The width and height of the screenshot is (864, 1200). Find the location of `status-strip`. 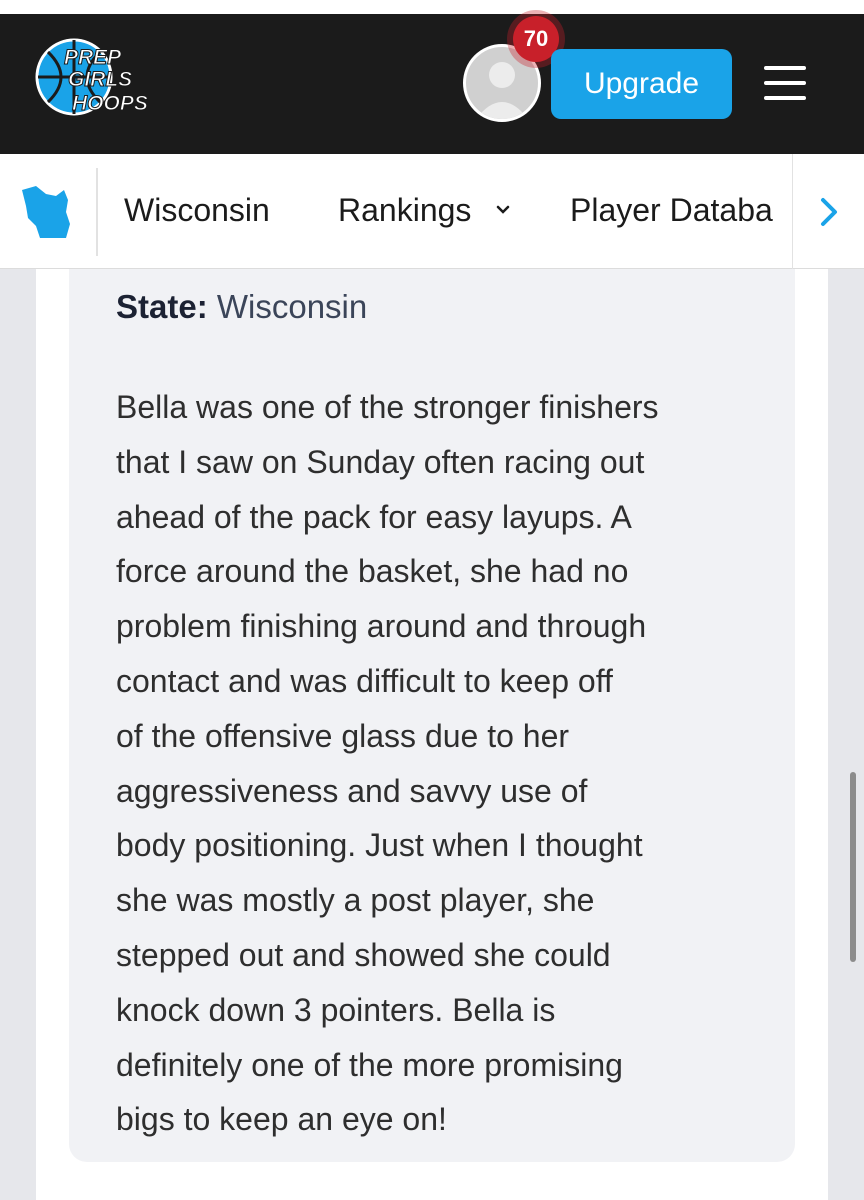

status-strip is located at coordinates (432, 7).